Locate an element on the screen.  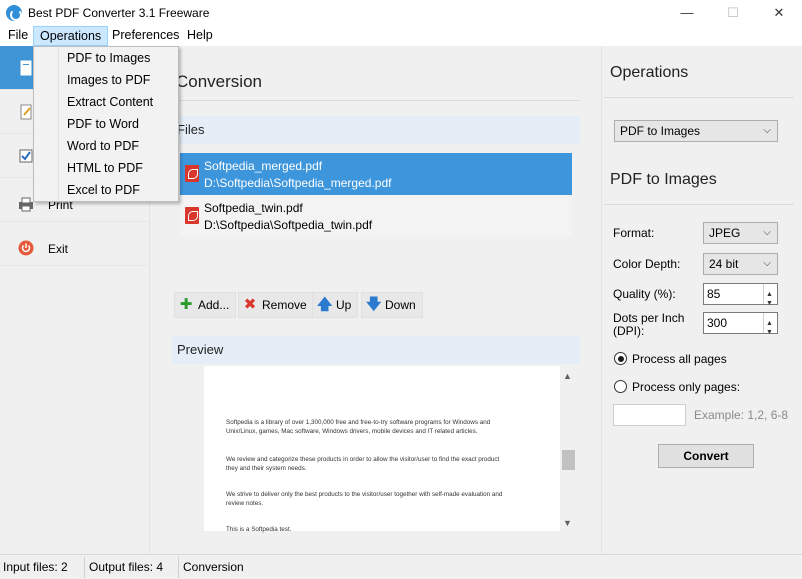
down-label: Down is located at coordinates (400, 305).